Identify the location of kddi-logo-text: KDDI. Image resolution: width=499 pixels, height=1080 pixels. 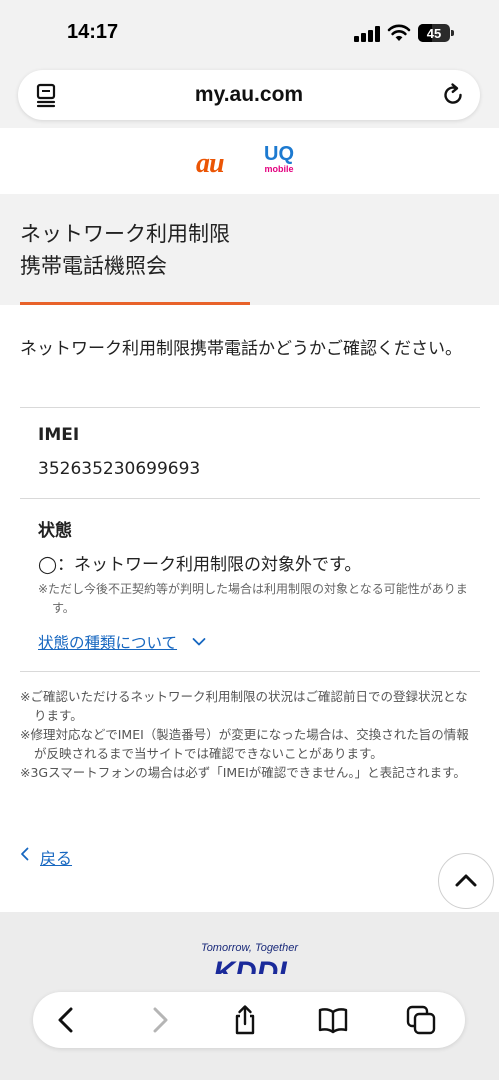
(250, 966).